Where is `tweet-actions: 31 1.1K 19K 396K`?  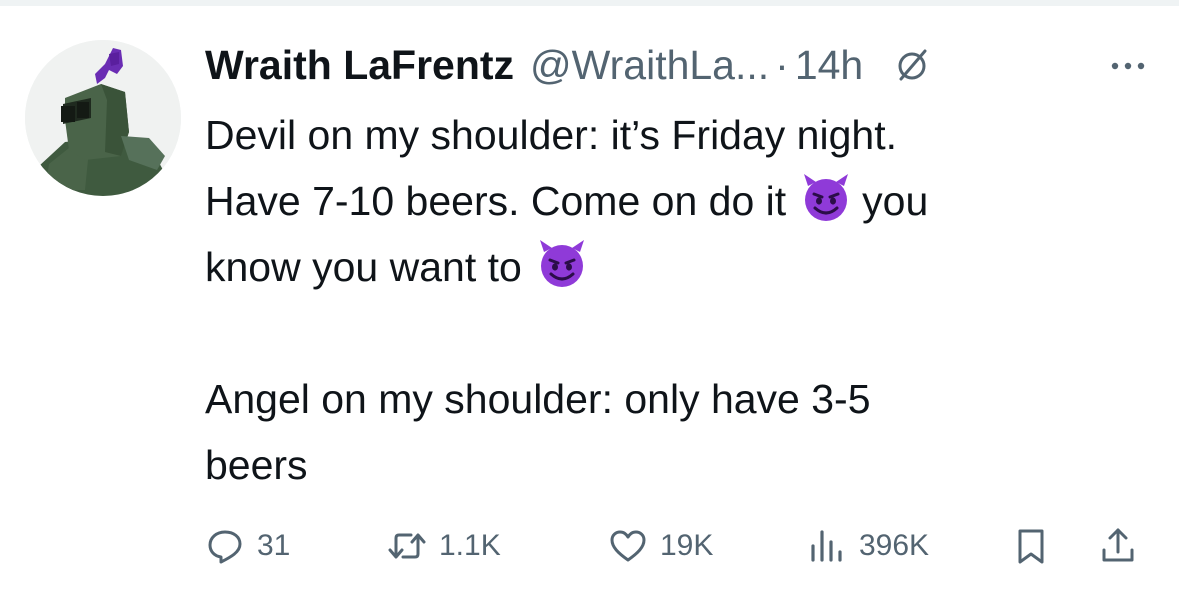
tweet-actions: 31 1.1K 19K 396K is located at coordinates (675, 546).